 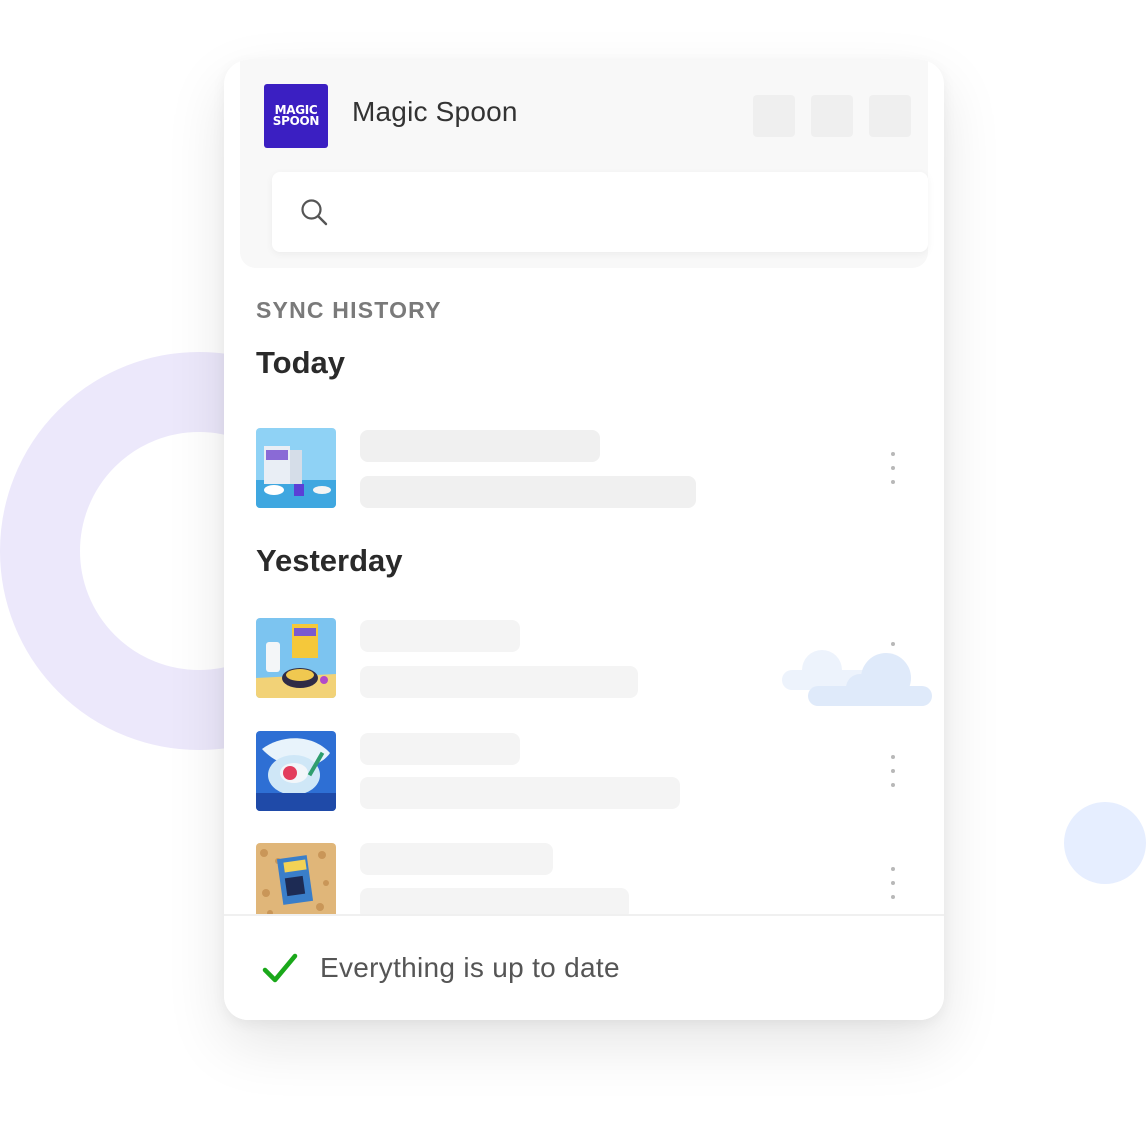 I want to click on logo-line-2: SPOON, so click(x=296, y=121).